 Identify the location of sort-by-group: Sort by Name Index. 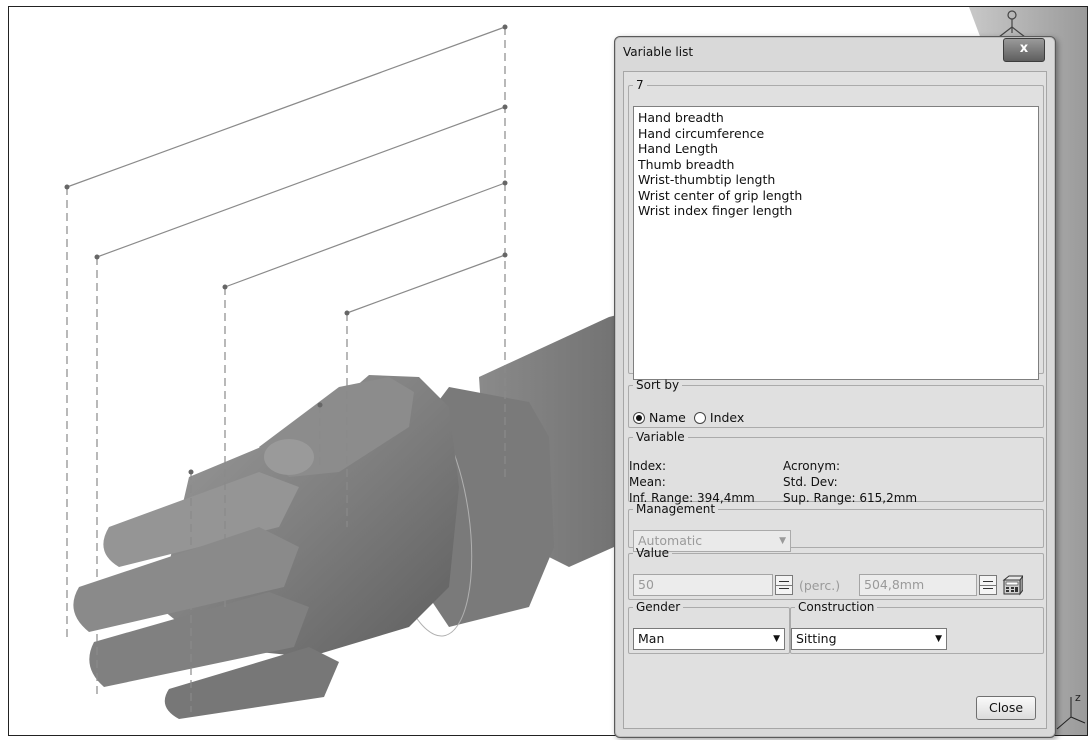
(836, 403).